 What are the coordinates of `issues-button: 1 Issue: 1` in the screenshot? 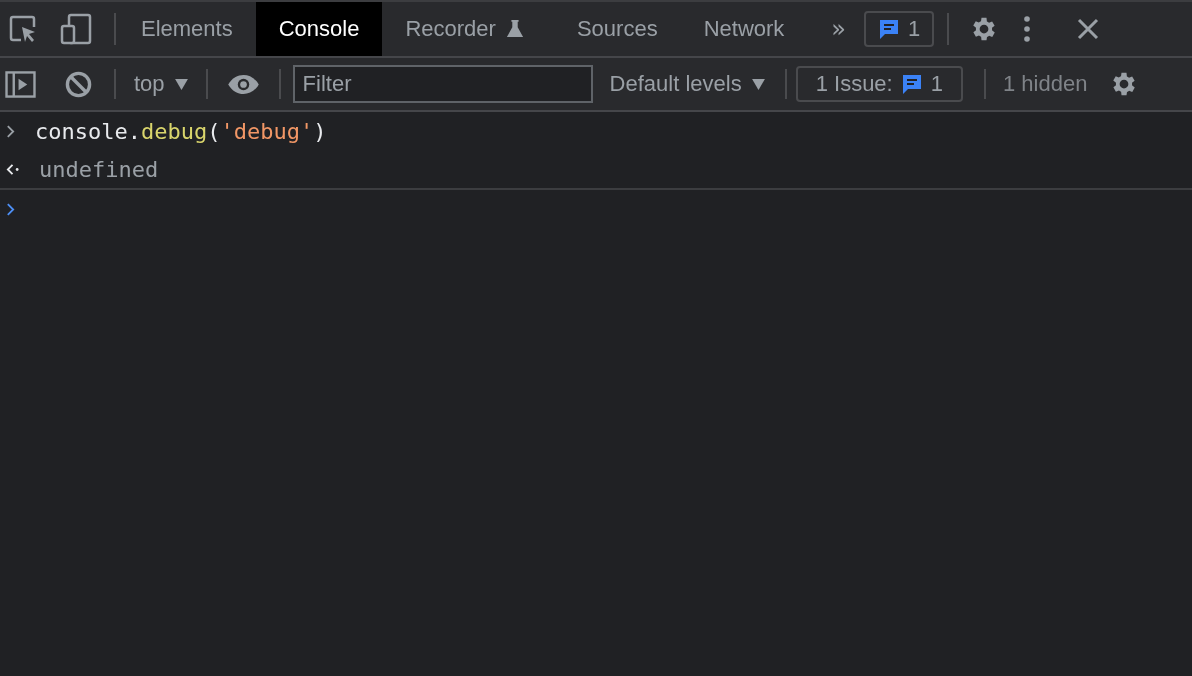 It's located at (879, 84).